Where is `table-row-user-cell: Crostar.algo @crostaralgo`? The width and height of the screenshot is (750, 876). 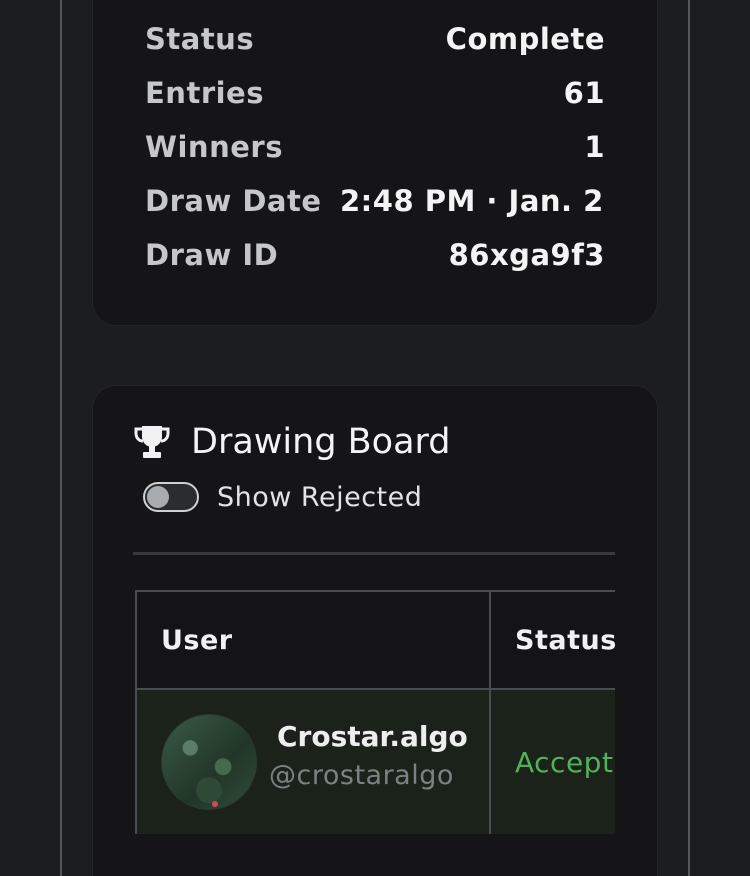
table-row-user-cell: Crostar.algo @crostaralgo is located at coordinates (313, 761).